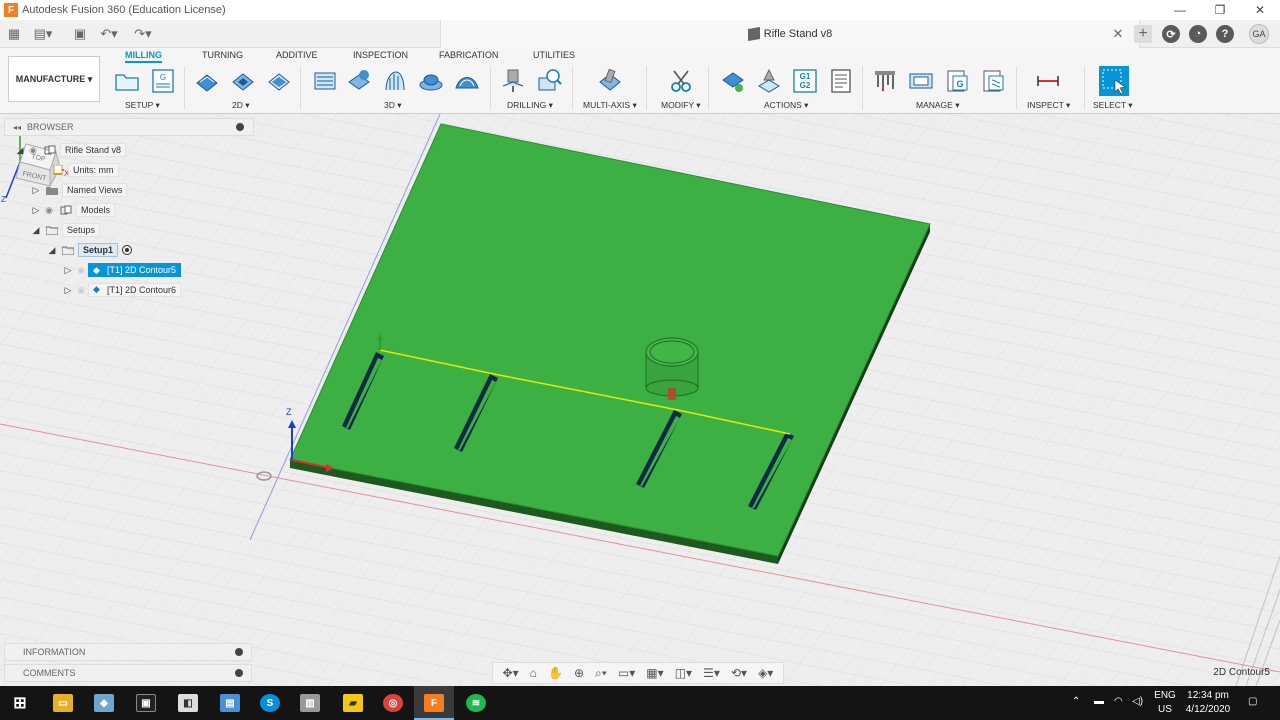  What do you see at coordinates (786, 105) in the screenshot?
I see `group-actions: ACTIONS ▾` at bounding box center [786, 105].